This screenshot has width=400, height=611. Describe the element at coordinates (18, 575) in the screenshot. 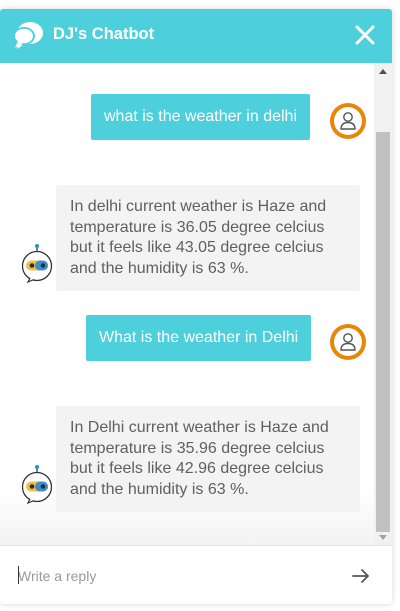

I see `text-caret` at that location.